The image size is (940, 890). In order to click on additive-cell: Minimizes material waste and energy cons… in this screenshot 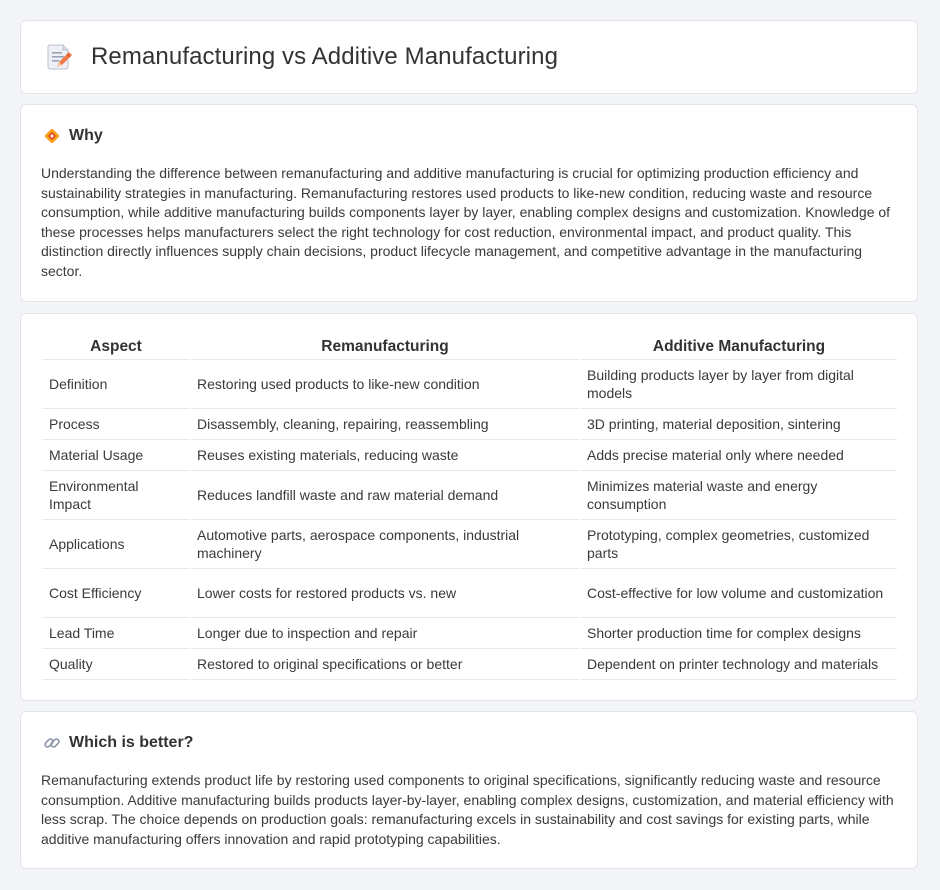, I will do `click(739, 495)`.